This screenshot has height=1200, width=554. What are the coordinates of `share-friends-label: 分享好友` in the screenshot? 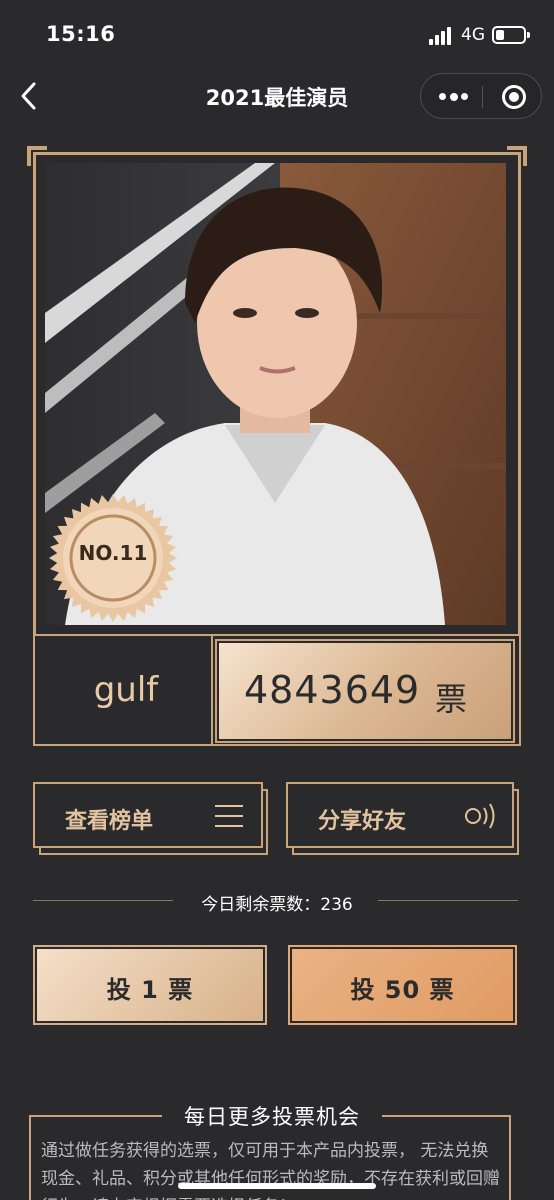 It's located at (362, 821).